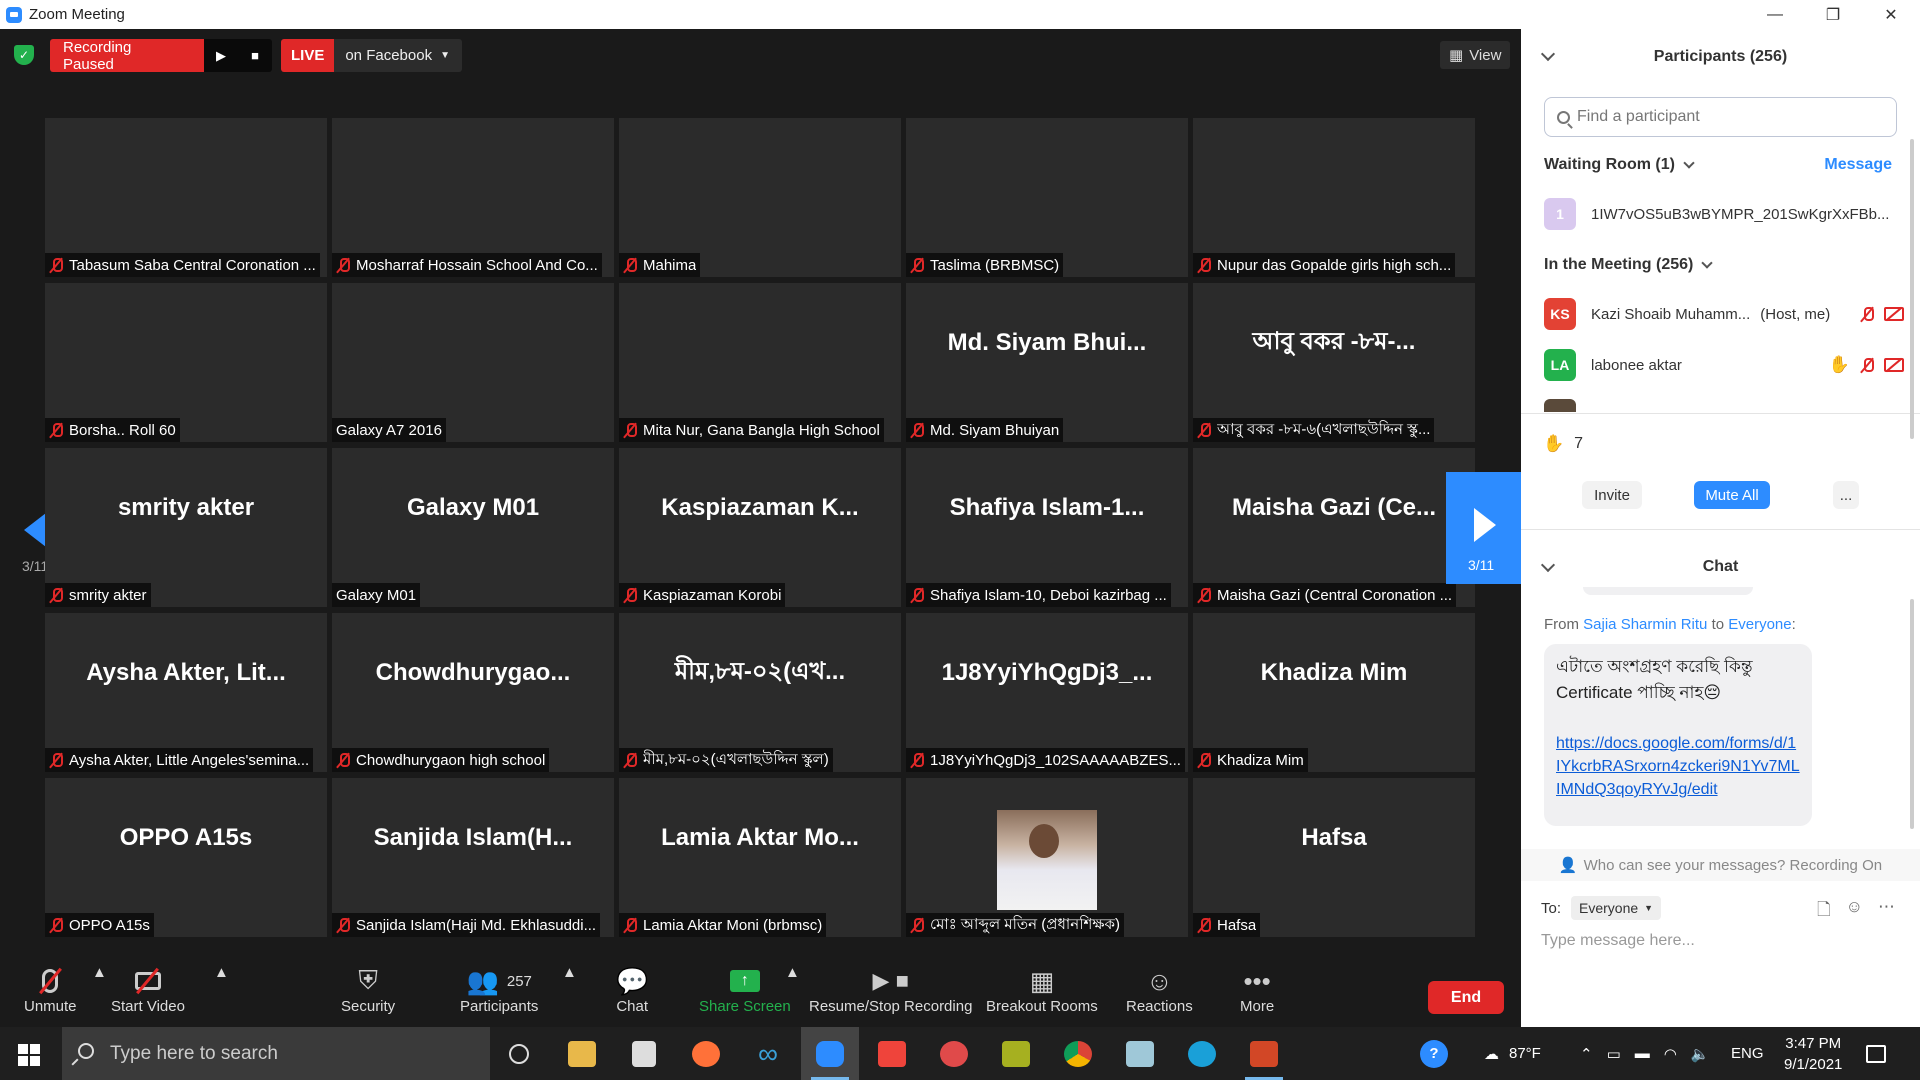  I want to click on participants-caret-icon: ▲, so click(569, 972).